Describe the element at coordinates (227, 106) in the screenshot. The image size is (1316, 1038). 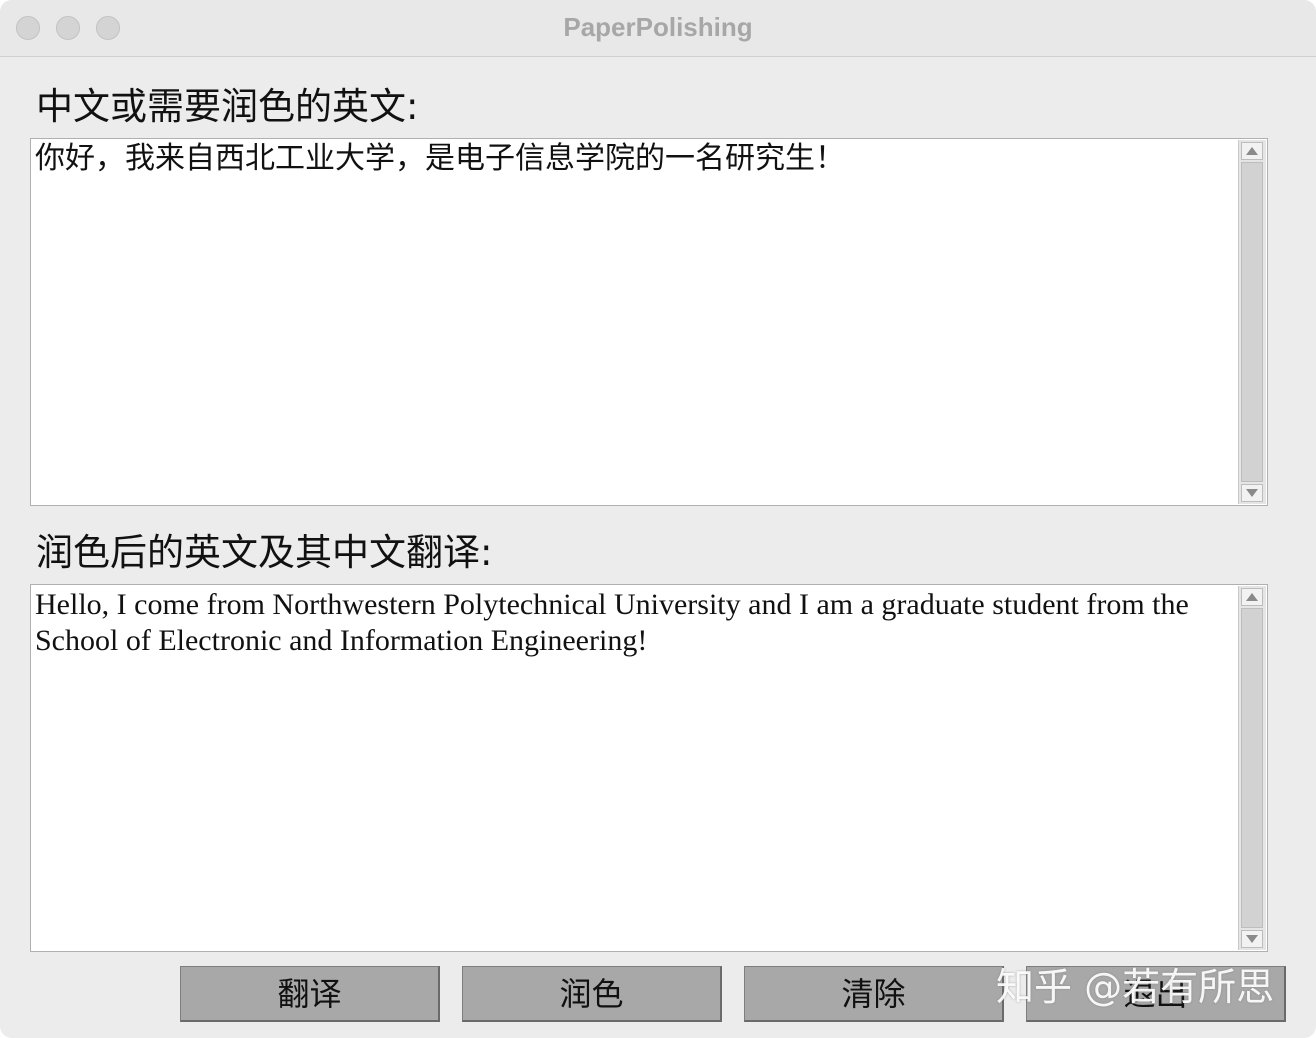
I see `input-label: 中文或需要润色的英文:` at that location.